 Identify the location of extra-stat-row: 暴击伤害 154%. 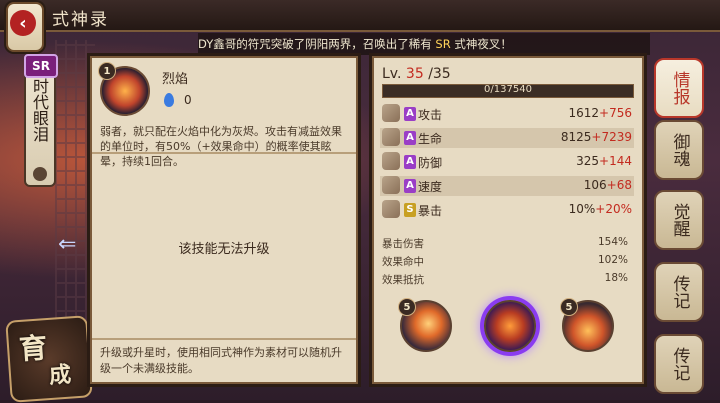
(507, 244).